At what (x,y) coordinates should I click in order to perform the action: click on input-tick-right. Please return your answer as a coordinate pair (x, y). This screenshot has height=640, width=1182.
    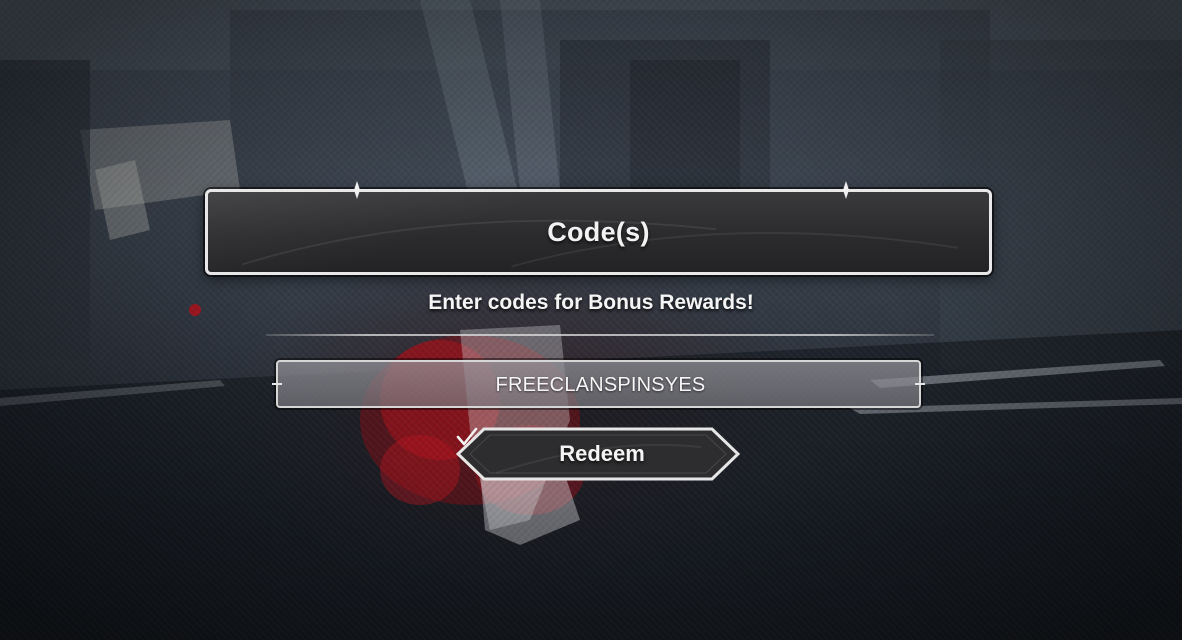
    Looking at the image, I should click on (920, 384).